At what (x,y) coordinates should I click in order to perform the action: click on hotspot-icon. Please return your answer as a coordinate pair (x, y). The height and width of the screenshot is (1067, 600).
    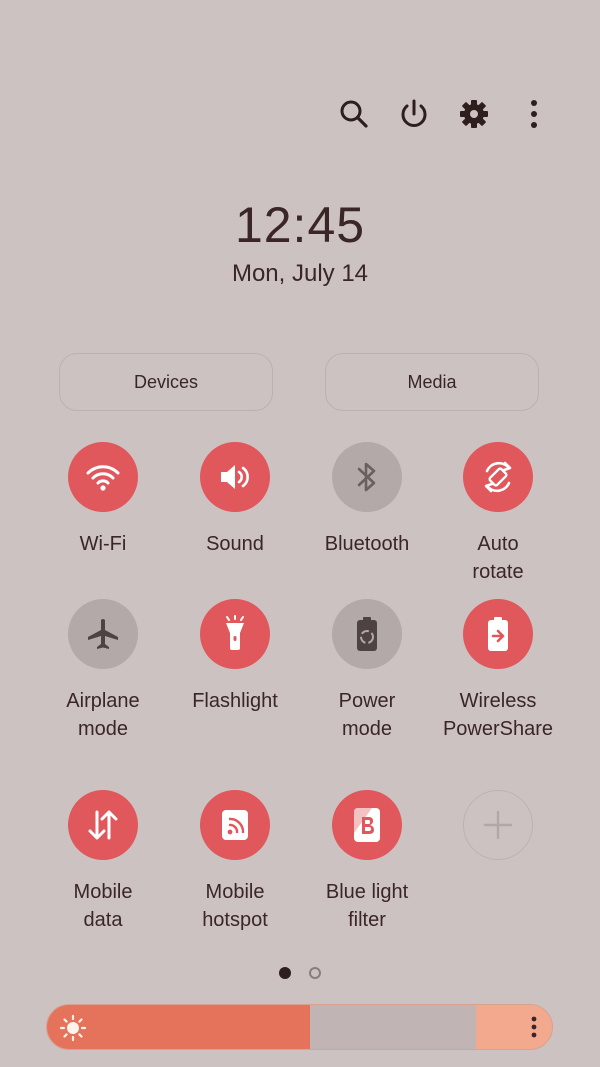
    Looking at the image, I should click on (235, 825).